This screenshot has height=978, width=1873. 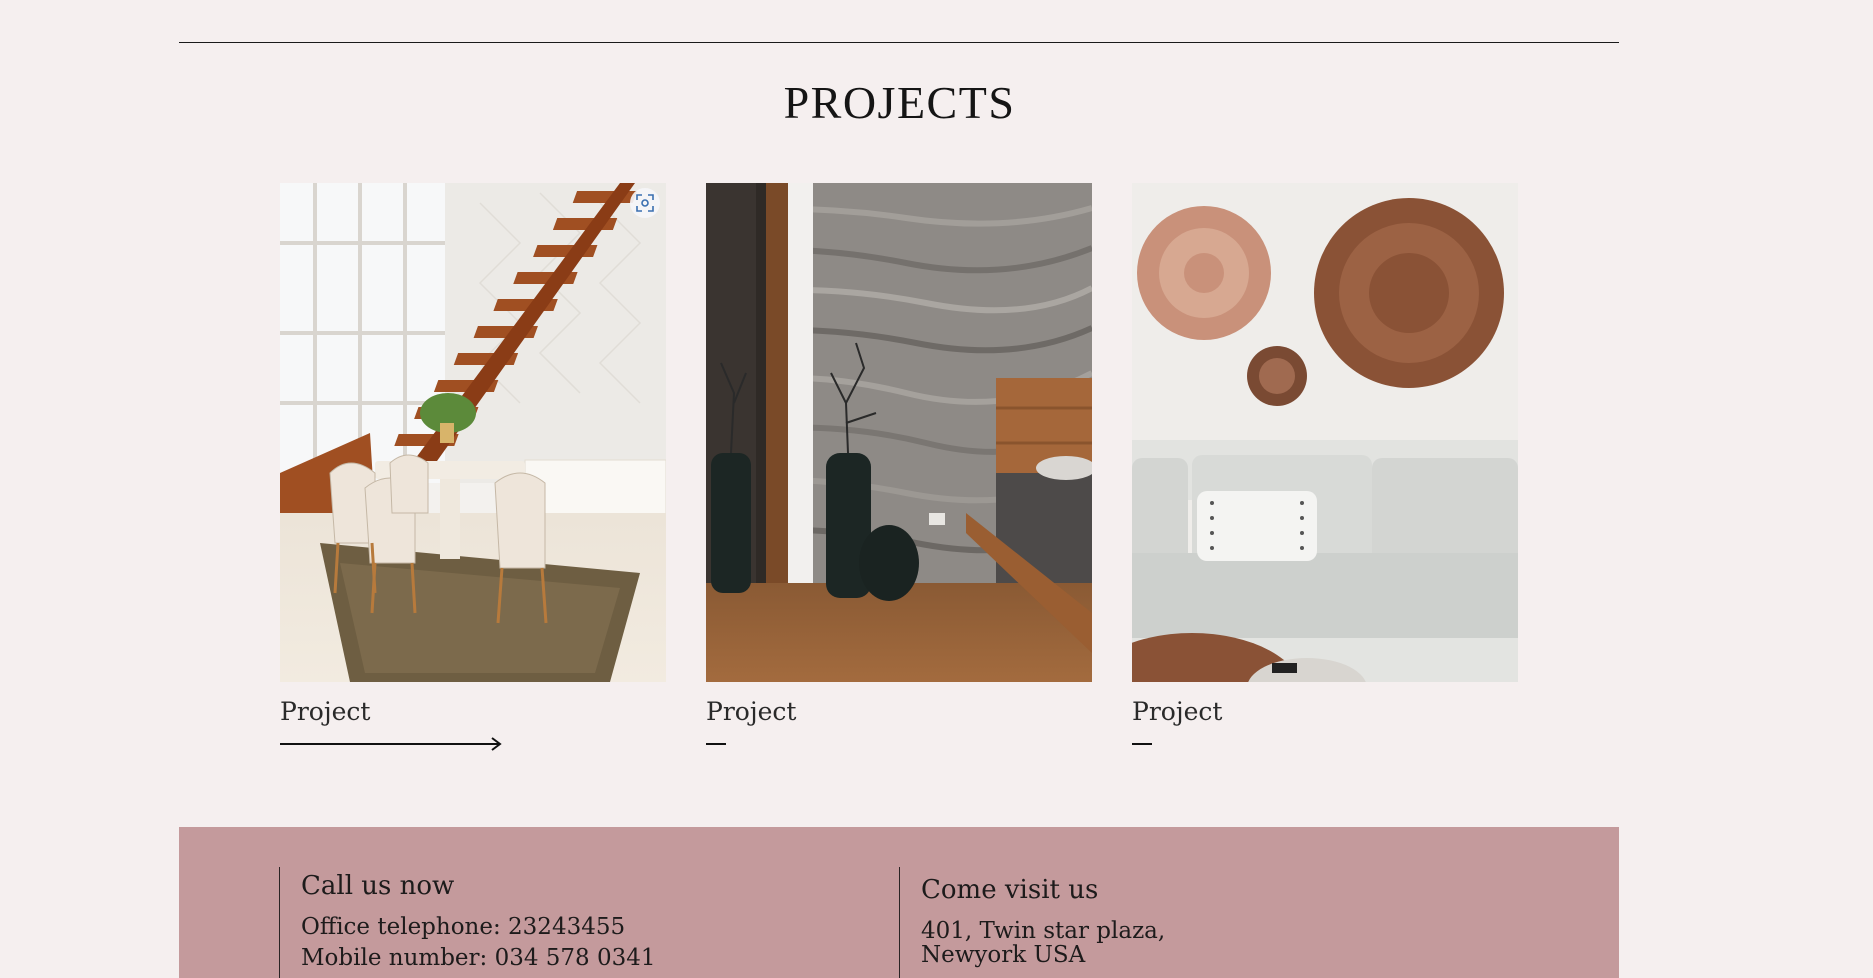 I want to click on call-us-heading: Call us now, so click(x=378, y=886).